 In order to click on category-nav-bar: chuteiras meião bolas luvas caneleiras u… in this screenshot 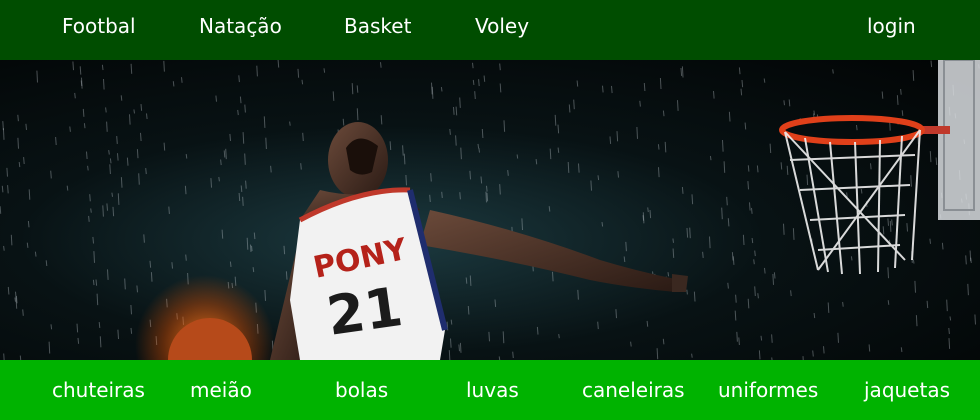, I will do `click(490, 390)`.